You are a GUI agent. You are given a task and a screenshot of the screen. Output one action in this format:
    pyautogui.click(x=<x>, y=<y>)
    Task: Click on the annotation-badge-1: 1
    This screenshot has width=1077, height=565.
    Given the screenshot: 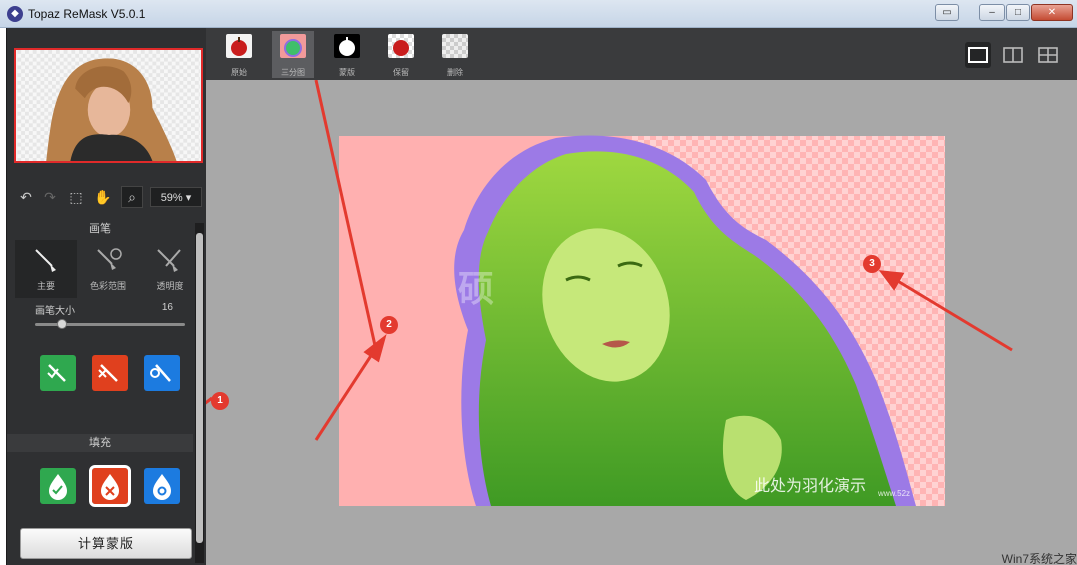 What is the action you would take?
    pyautogui.click(x=220, y=401)
    